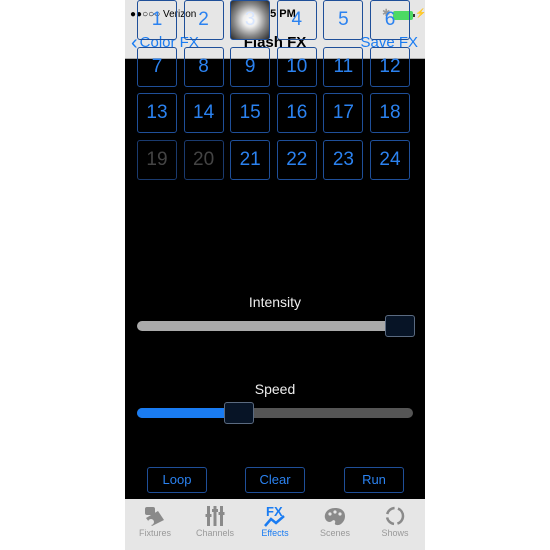 This screenshot has height=550, width=550. What do you see at coordinates (343, 113) in the screenshot?
I see `effect-cell: 17` at bounding box center [343, 113].